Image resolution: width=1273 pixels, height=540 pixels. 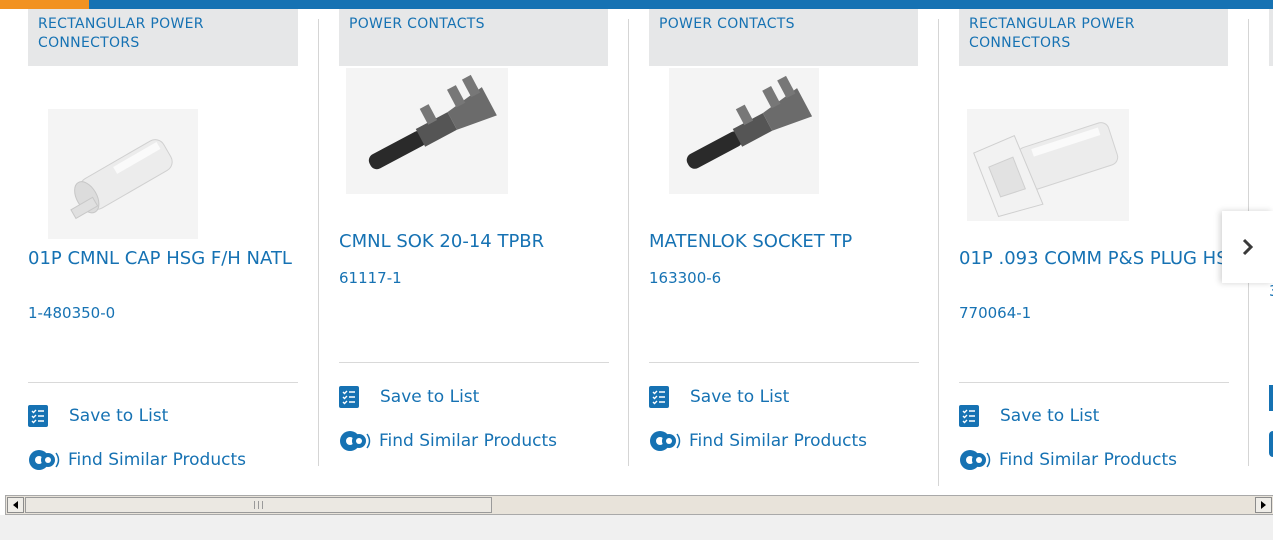 I want to click on triangle-right-icon, so click(x=1263, y=505).